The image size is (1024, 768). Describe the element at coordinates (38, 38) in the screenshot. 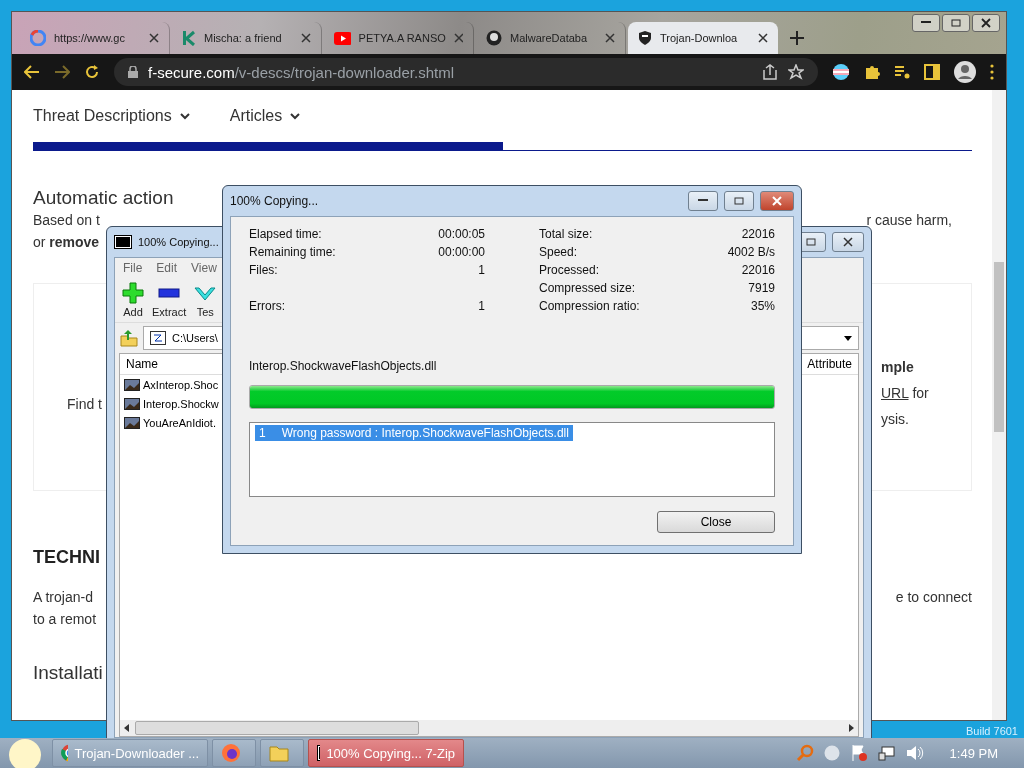

I see `circle-logo-icon` at that location.